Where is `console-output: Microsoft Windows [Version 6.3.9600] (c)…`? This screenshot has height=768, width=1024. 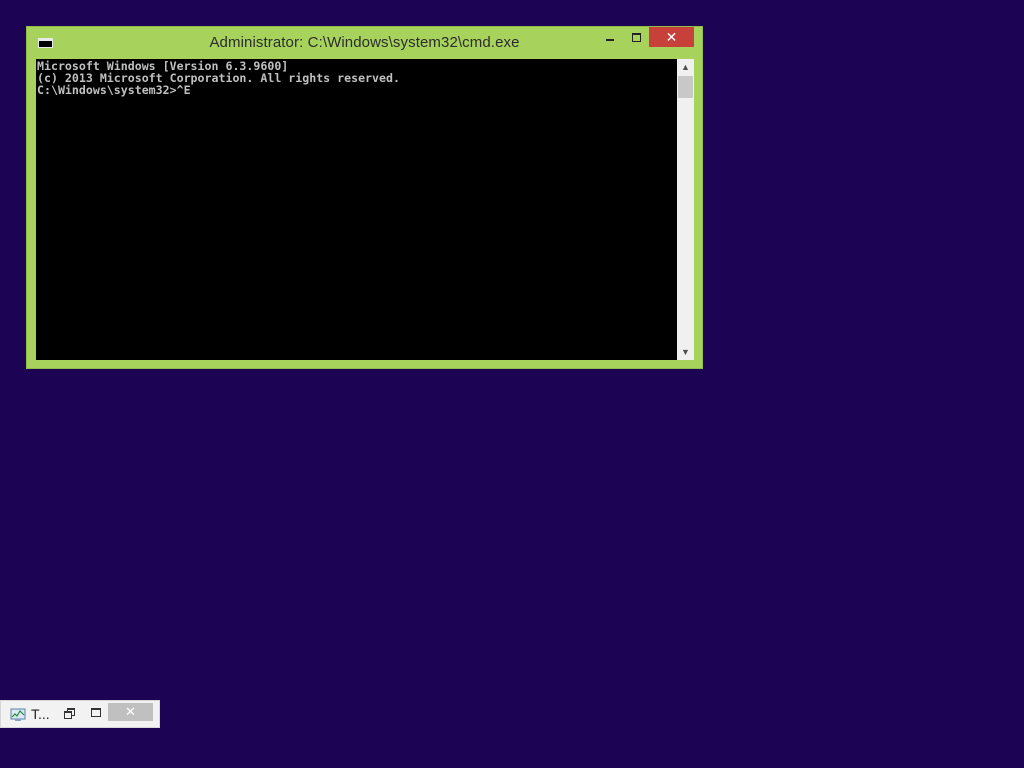 console-output: Microsoft Windows [Version 6.3.9600] (c)… is located at coordinates (356, 77).